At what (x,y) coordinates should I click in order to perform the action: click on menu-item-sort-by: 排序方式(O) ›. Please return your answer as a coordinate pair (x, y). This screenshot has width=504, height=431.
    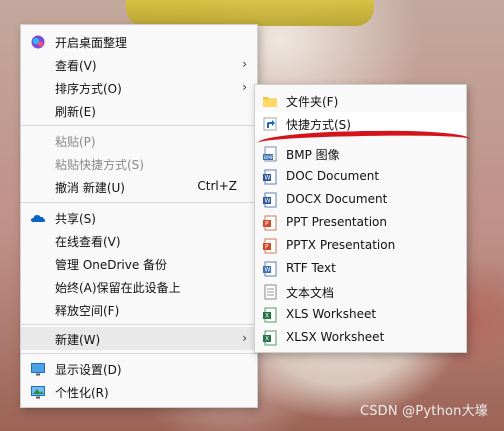
    Looking at the image, I should click on (139, 87).